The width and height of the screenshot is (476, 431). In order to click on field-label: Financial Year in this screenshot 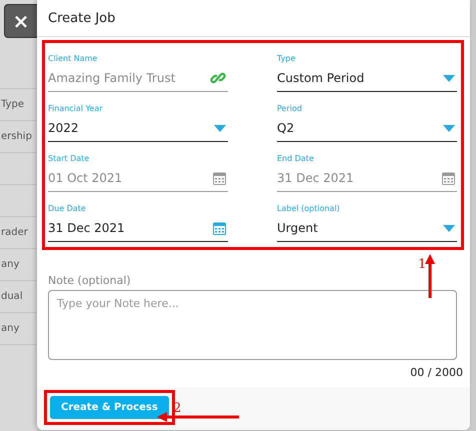, I will do `click(76, 109)`.